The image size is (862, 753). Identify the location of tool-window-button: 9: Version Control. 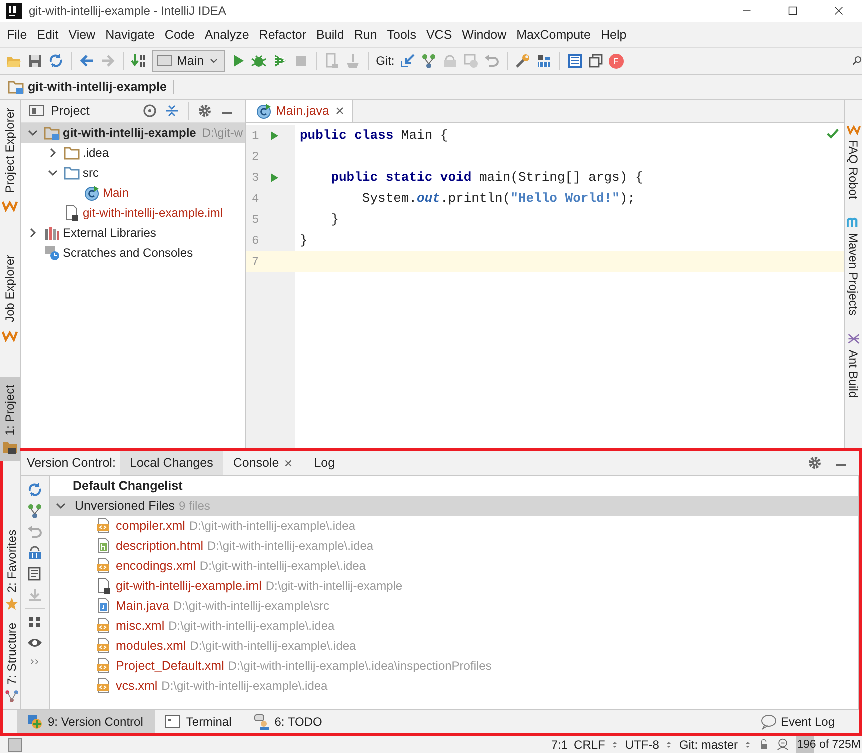
(86, 721).